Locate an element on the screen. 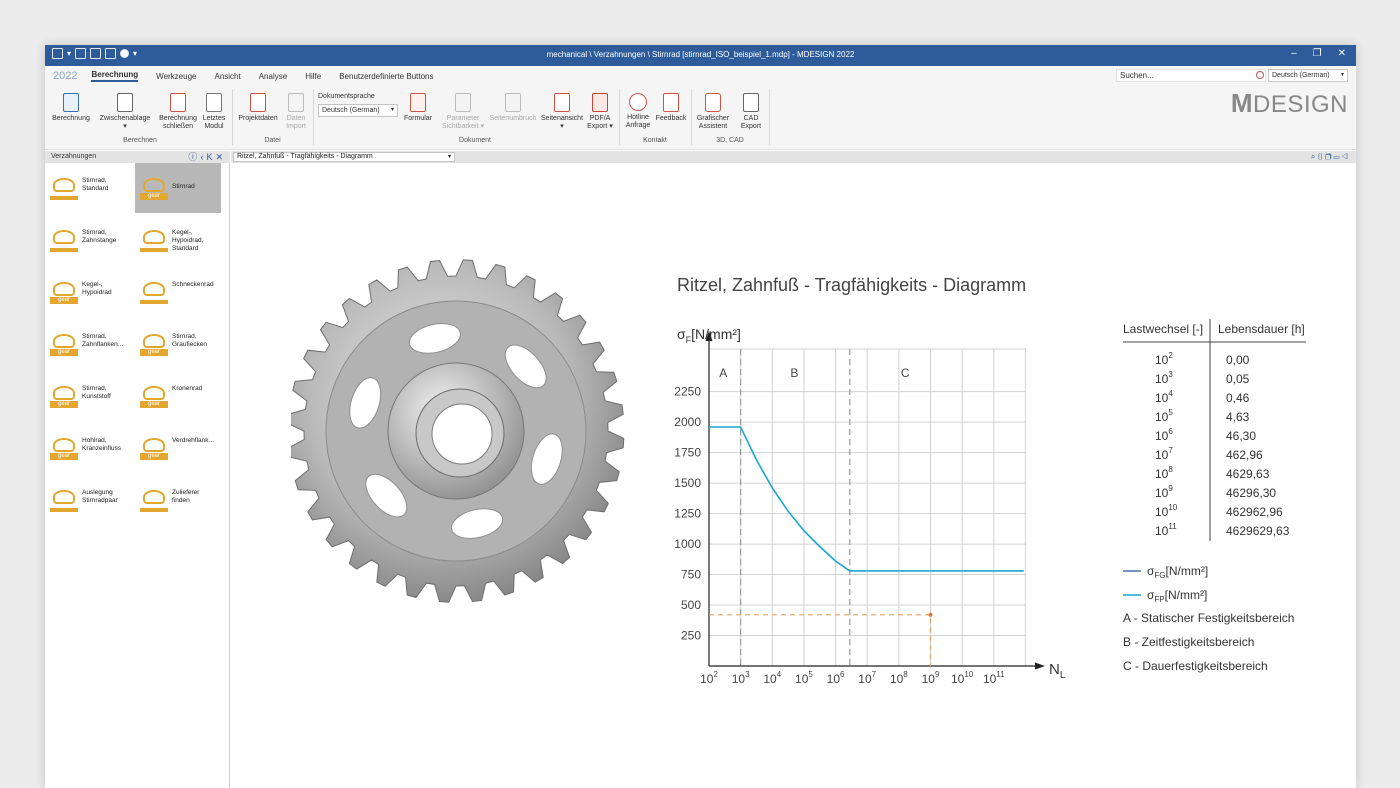 This screenshot has width=1400, height=788. pdf-icon is located at coordinates (600, 102).